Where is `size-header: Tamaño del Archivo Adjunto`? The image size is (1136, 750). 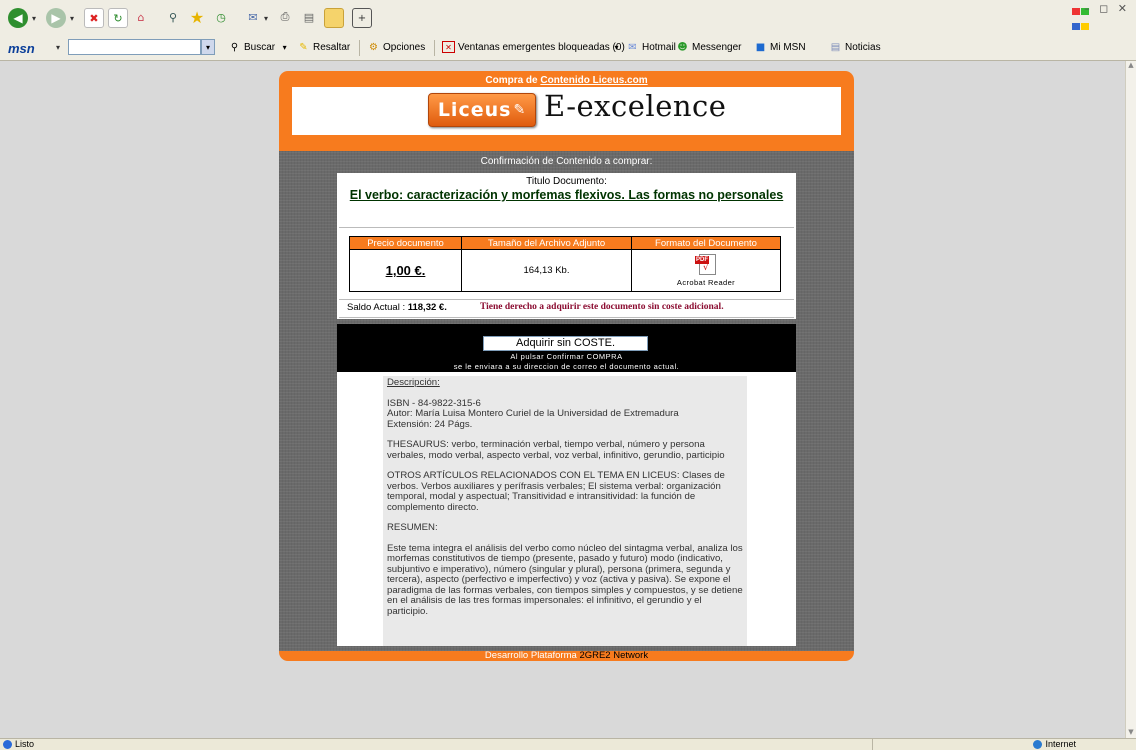
size-header: Tamaño del Archivo Adjunto is located at coordinates (547, 243).